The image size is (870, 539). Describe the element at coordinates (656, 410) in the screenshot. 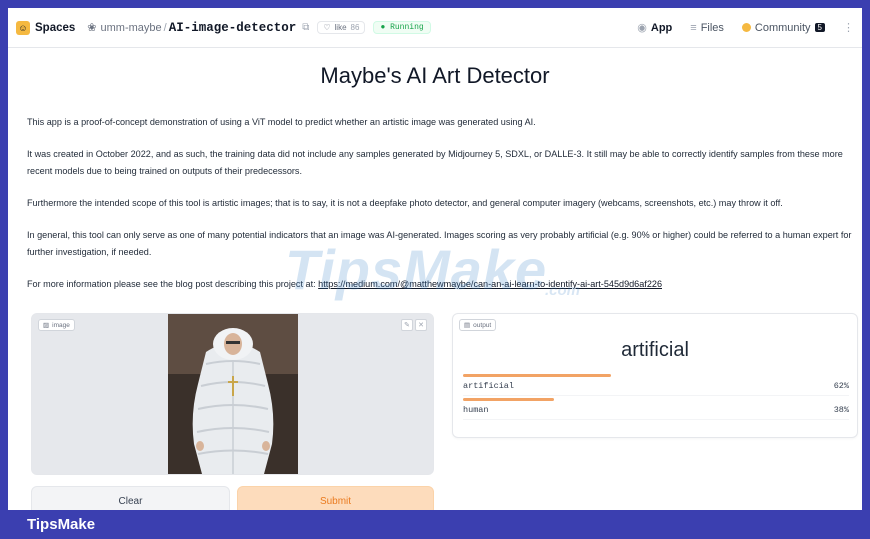

I see `confidence-row: human 38%` at that location.